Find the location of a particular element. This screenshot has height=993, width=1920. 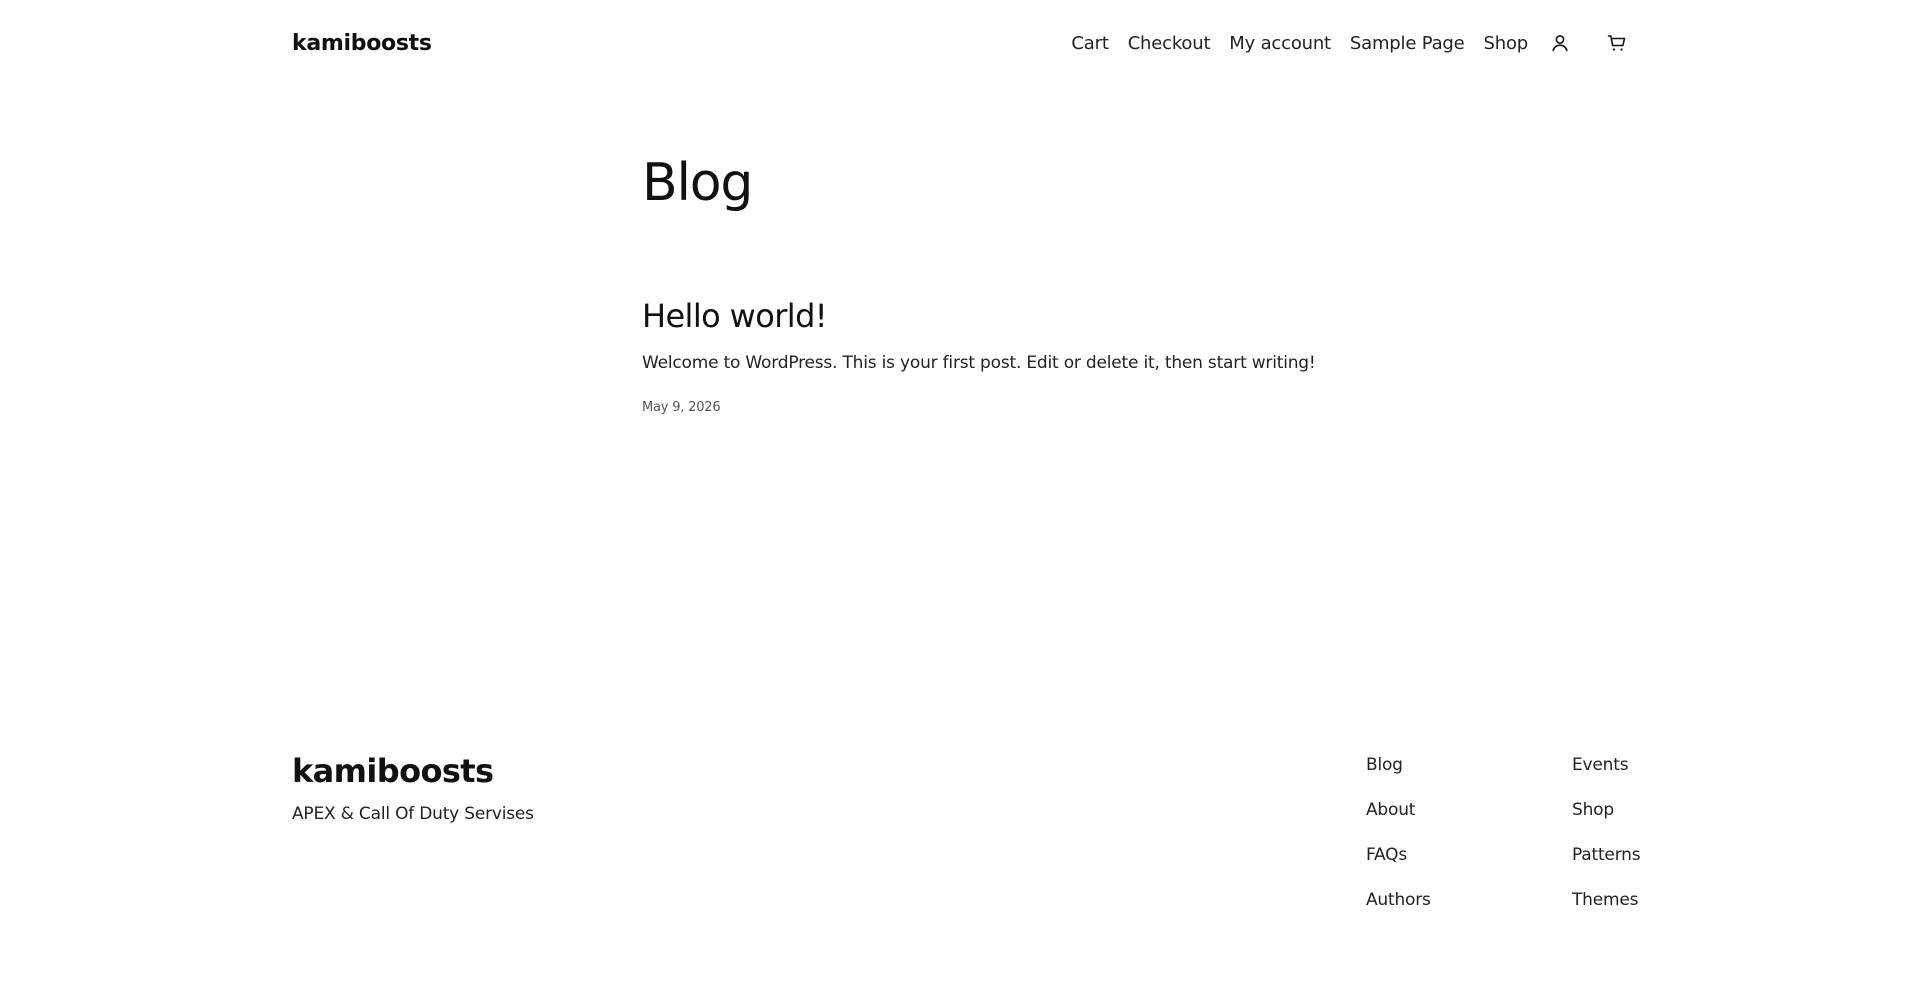

site-title-link: kamiboosts is located at coordinates (362, 43).